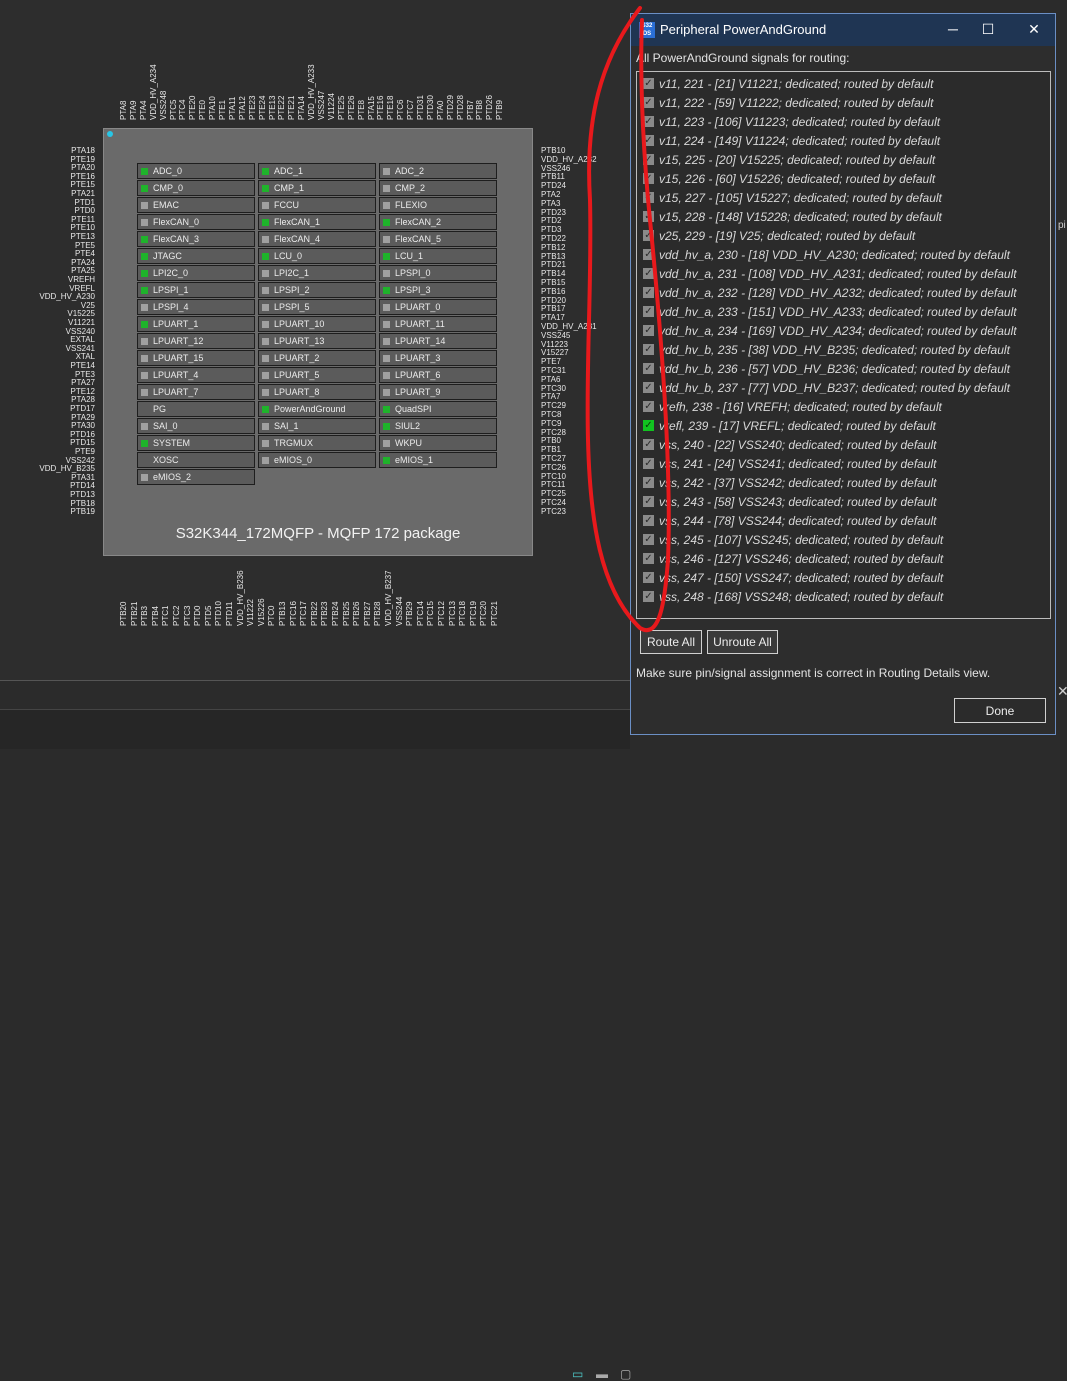  Describe the element at coordinates (438, 205) in the screenshot. I see `peripheral-cell: FLEXIO` at that location.